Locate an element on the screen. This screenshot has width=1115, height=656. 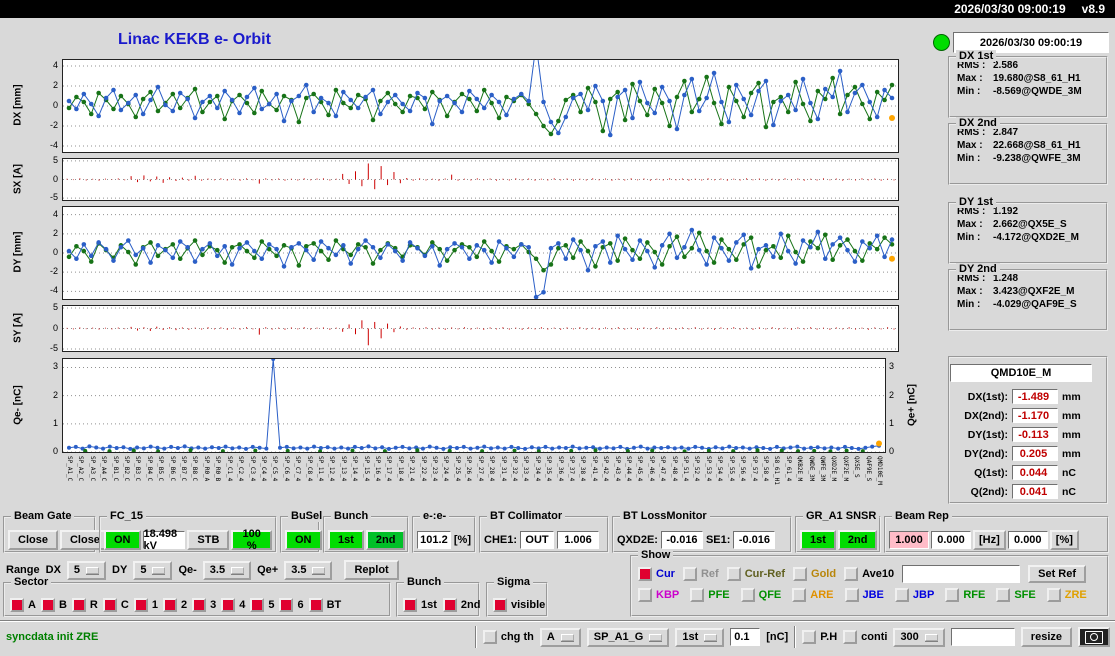
x-axis-label: QKB2E_M is located at coordinates (800, 469).